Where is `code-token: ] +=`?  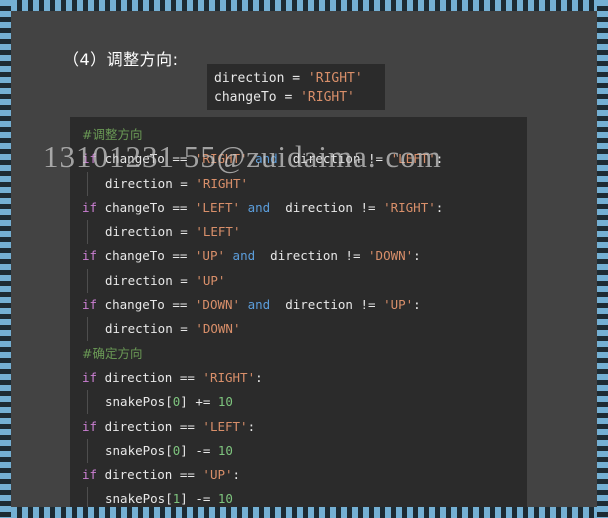 code-token: ] += is located at coordinates (199, 402).